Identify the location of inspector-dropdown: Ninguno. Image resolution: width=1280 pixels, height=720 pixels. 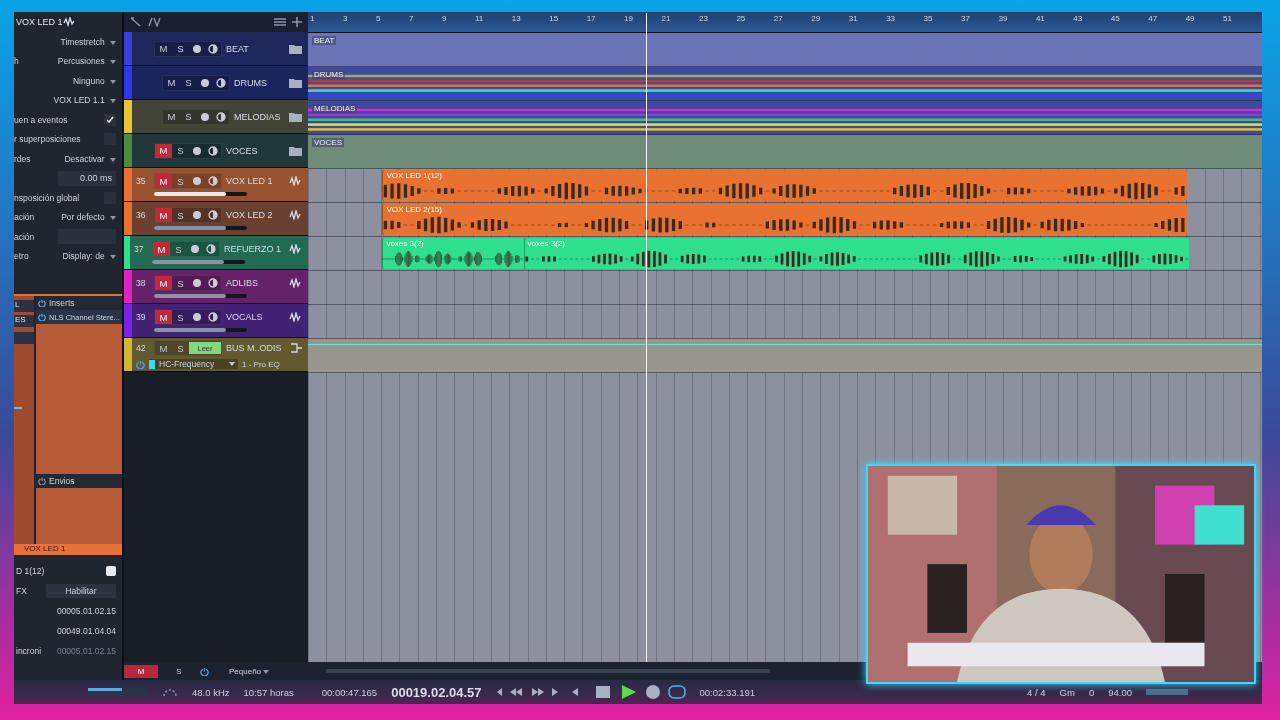
(94, 80).